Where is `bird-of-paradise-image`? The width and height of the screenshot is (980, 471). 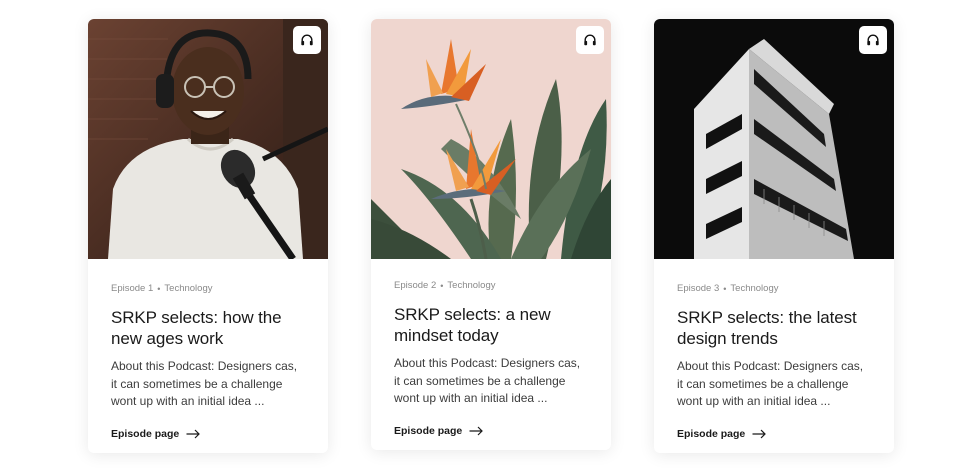 bird-of-paradise-image is located at coordinates (491, 139).